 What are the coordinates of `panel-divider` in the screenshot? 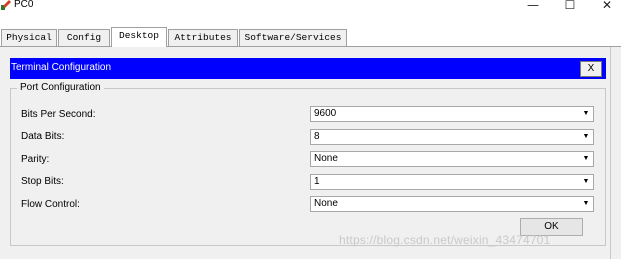 It's located at (610, 153).